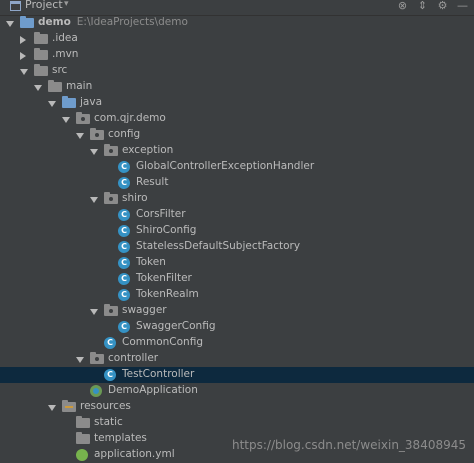 The height and width of the screenshot is (463, 474). I want to click on tree-item-name: application.yml, so click(134, 454).